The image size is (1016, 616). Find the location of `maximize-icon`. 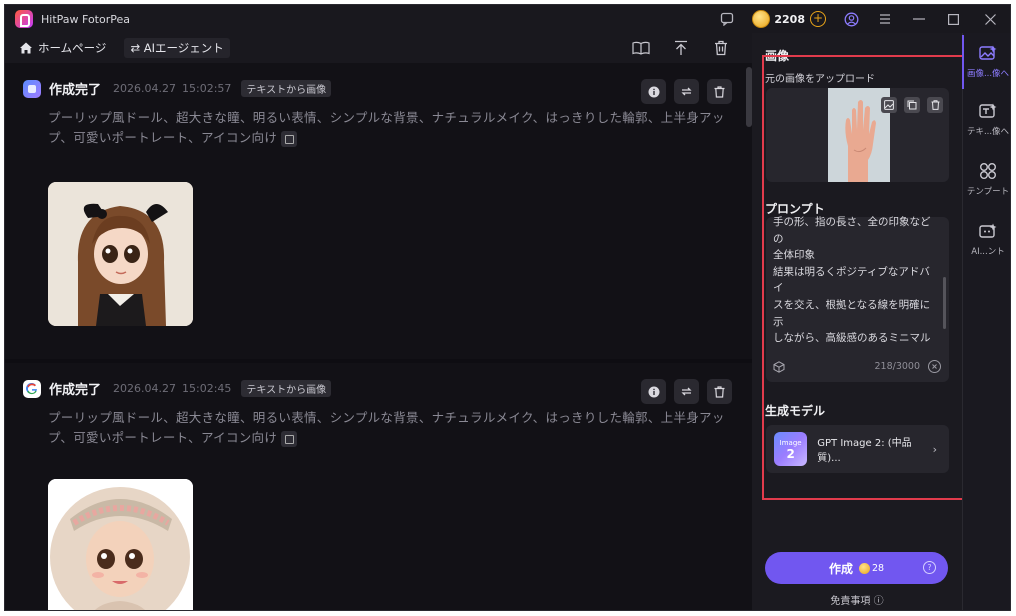

maximize-icon is located at coordinates (953, 19).